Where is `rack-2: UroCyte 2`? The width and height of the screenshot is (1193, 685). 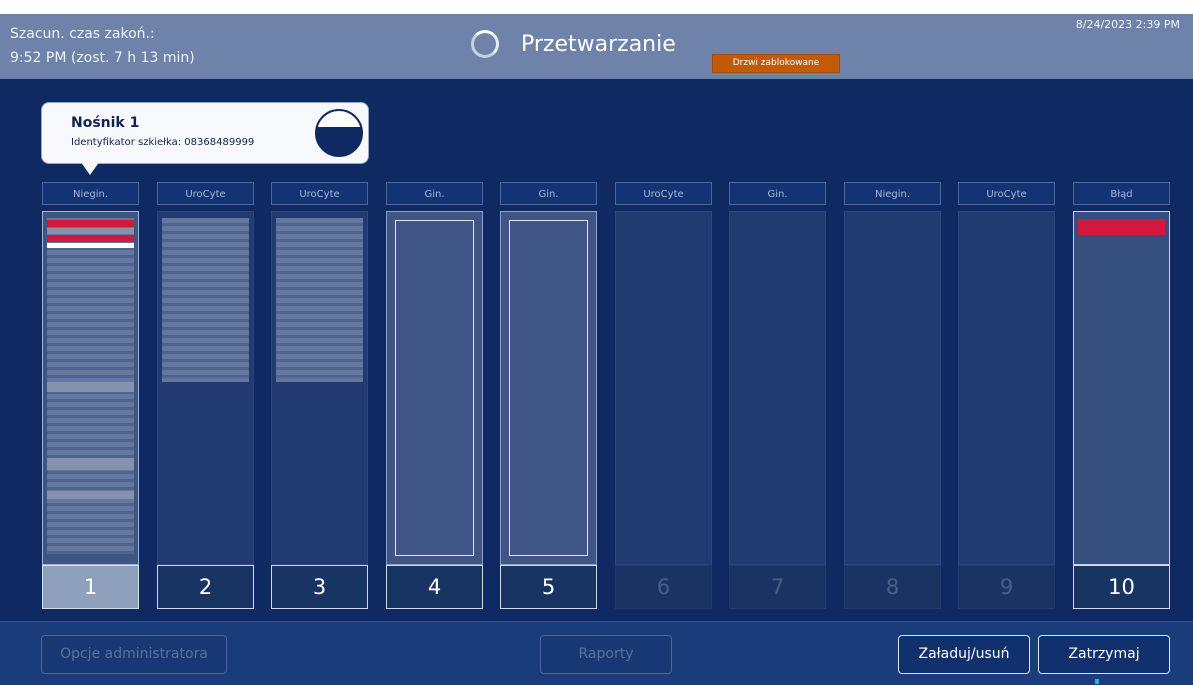
rack-2: UroCyte 2 is located at coordinates (205, 395).